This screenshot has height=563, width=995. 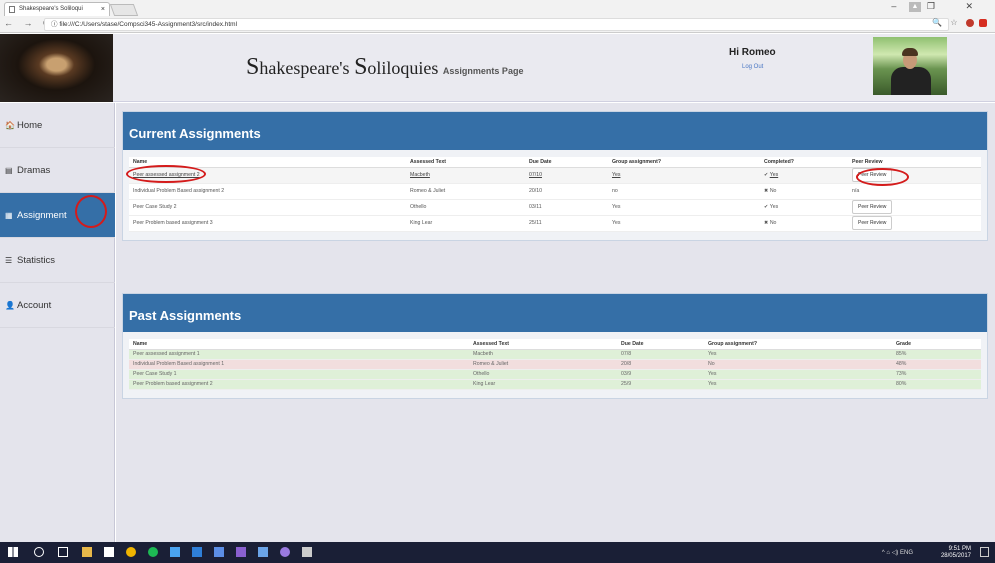 I want to click on windows-start-icon, so click(x=13, y=552).